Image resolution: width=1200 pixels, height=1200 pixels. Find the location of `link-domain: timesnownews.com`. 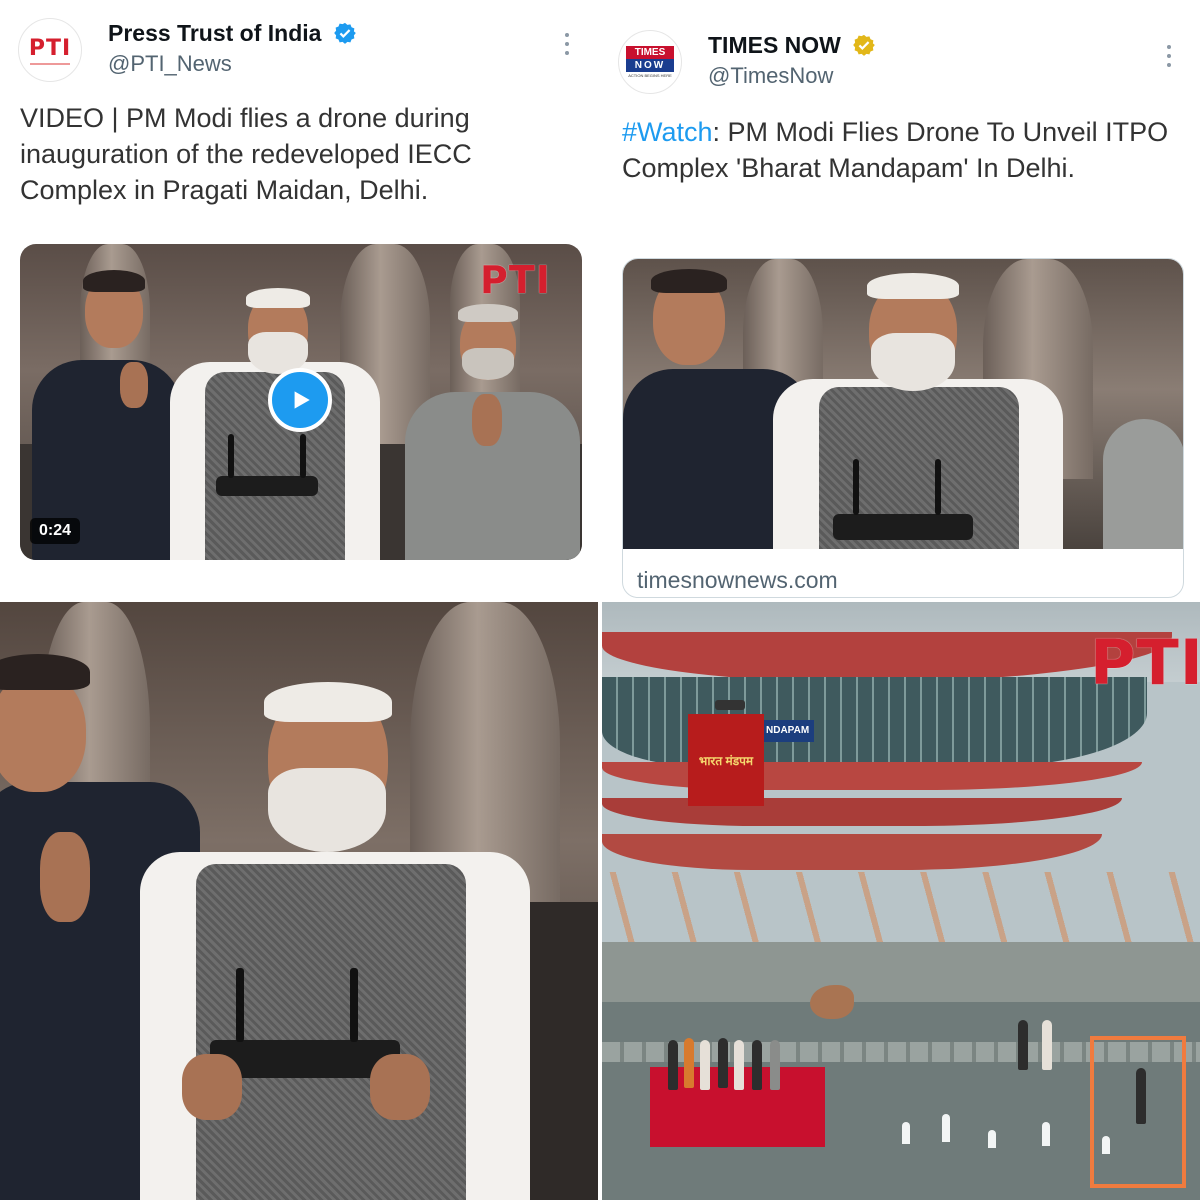

link-domain: timesnownews.com is located at coordinates (737, 580).